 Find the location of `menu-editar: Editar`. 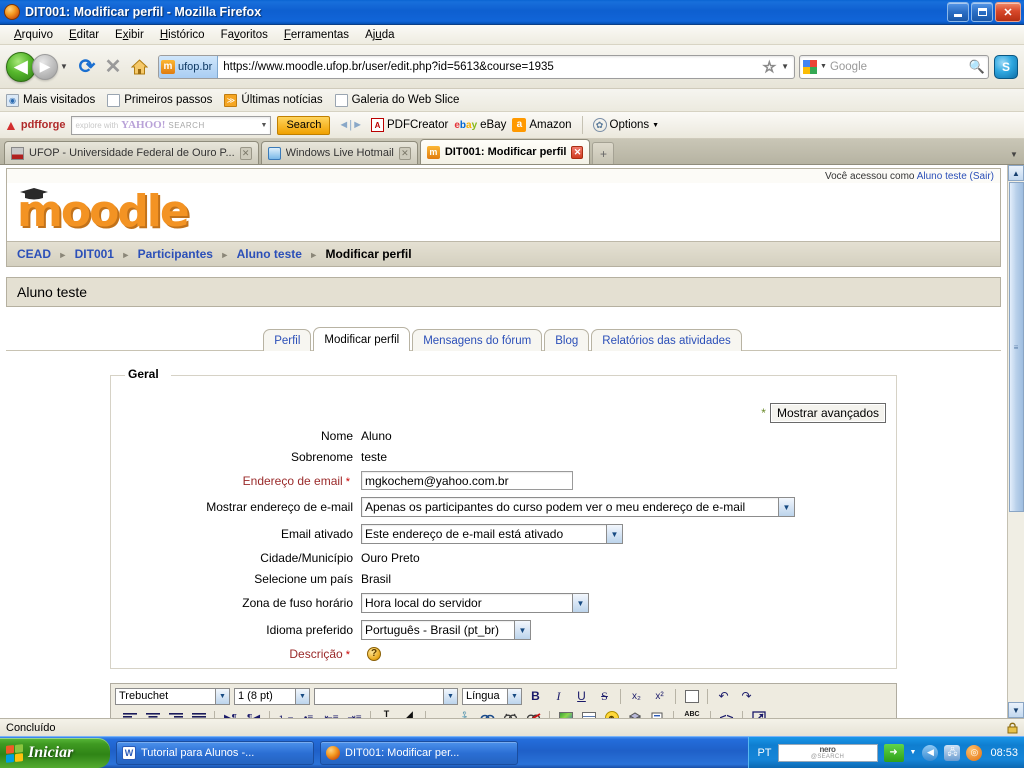

menu-editar: Editar is located at coordinates (84, 35).